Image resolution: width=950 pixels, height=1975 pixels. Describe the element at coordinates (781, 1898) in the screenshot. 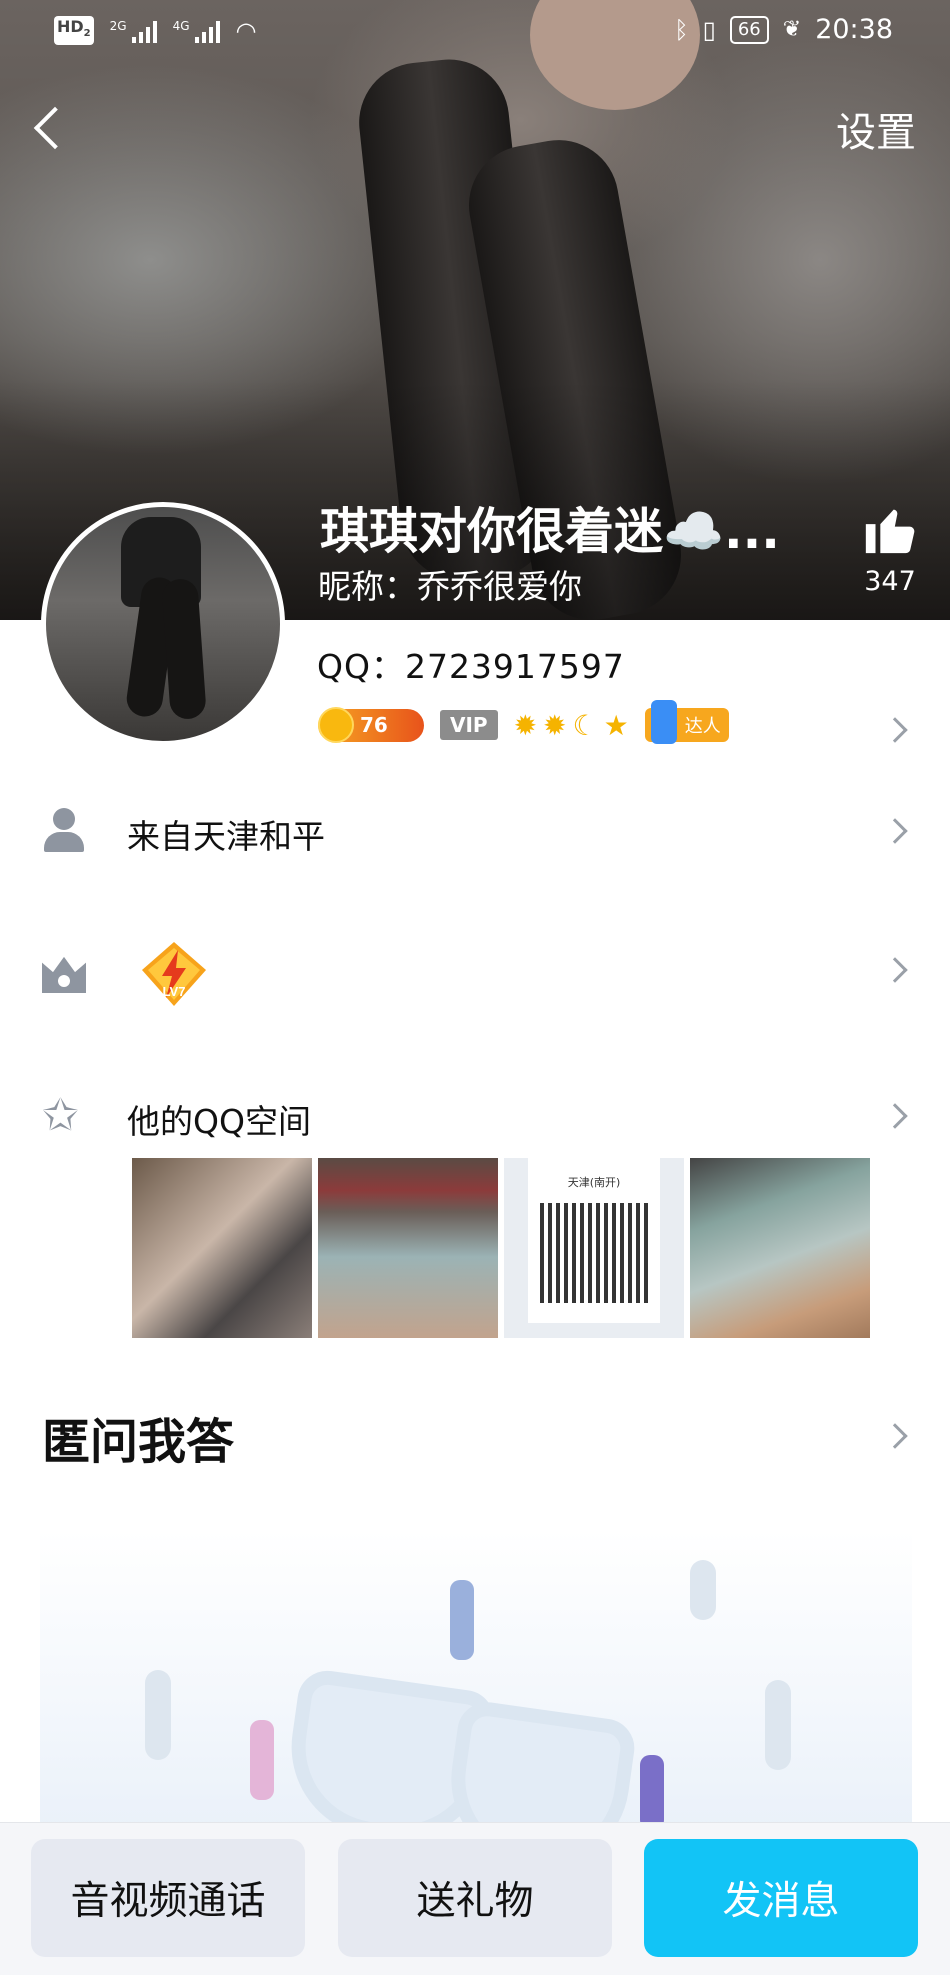

I see `send-message-button: 发消息` at that location.